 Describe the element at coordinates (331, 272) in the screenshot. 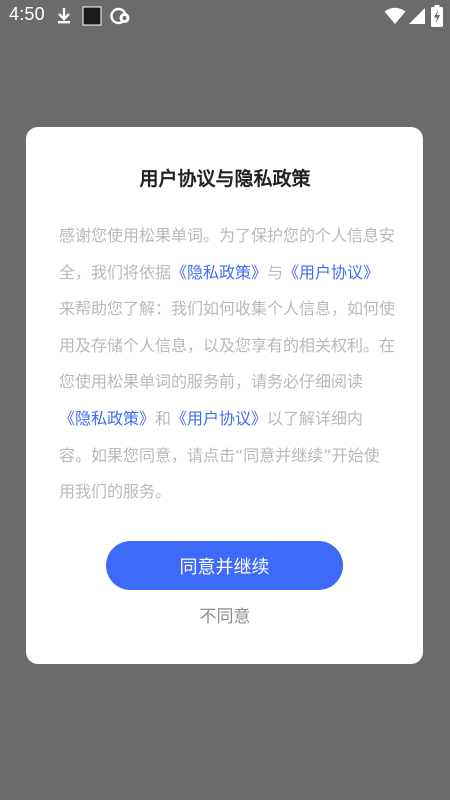

I see `user-agreement-link: 《用户协议》` at that location.